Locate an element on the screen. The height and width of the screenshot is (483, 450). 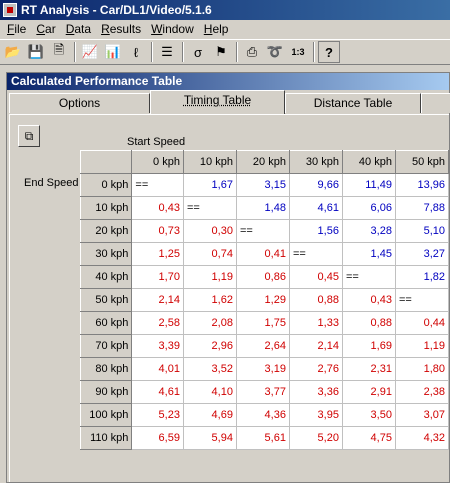
table-cell: 5,10 is located at coordinates (422, 231).